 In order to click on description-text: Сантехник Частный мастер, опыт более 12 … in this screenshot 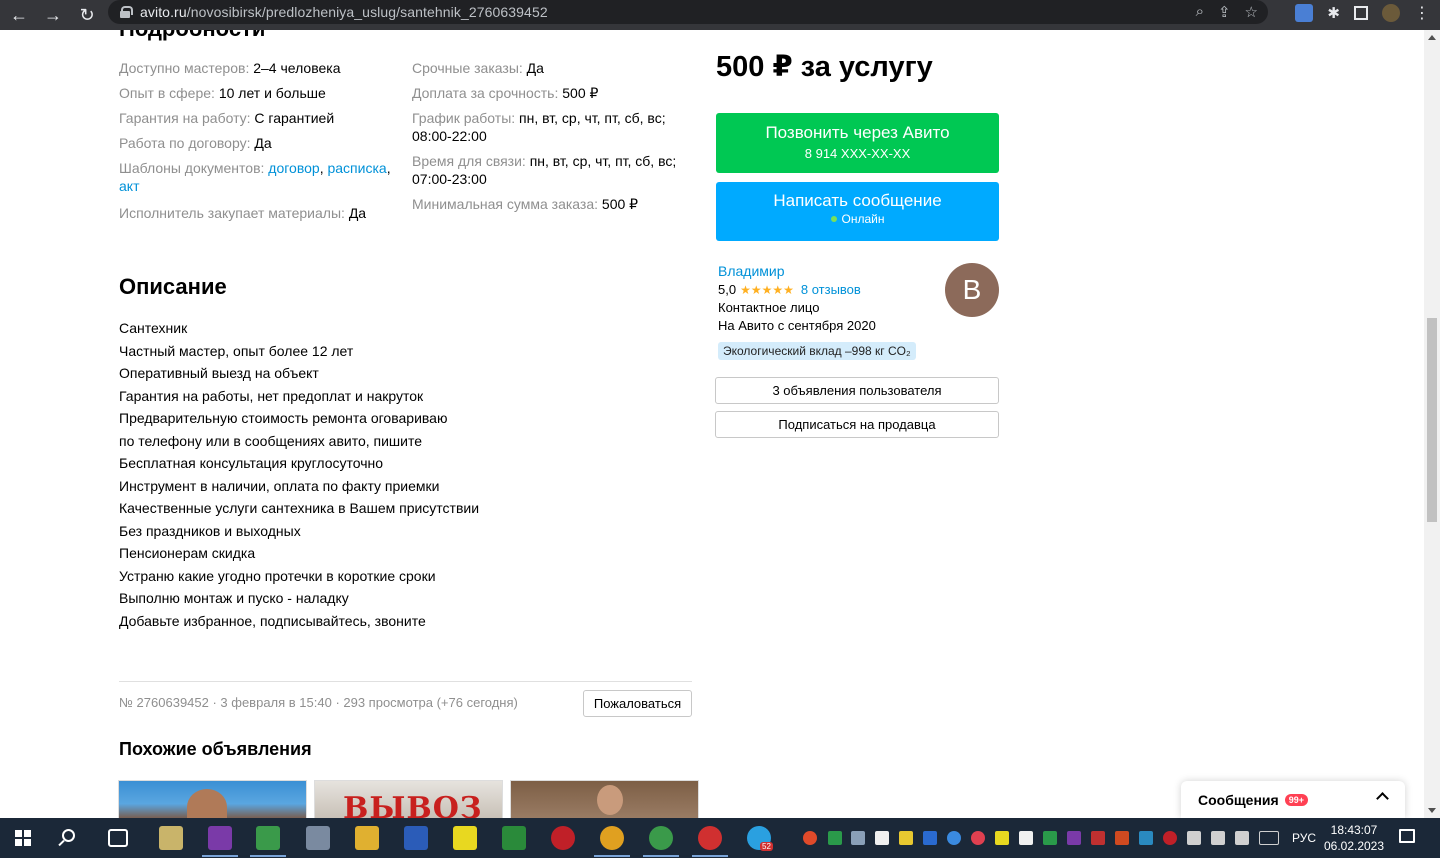, I will do `click(299, 474)`.